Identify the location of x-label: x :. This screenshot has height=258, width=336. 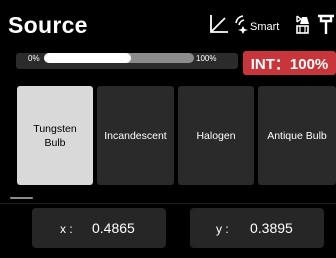
(66, 229).